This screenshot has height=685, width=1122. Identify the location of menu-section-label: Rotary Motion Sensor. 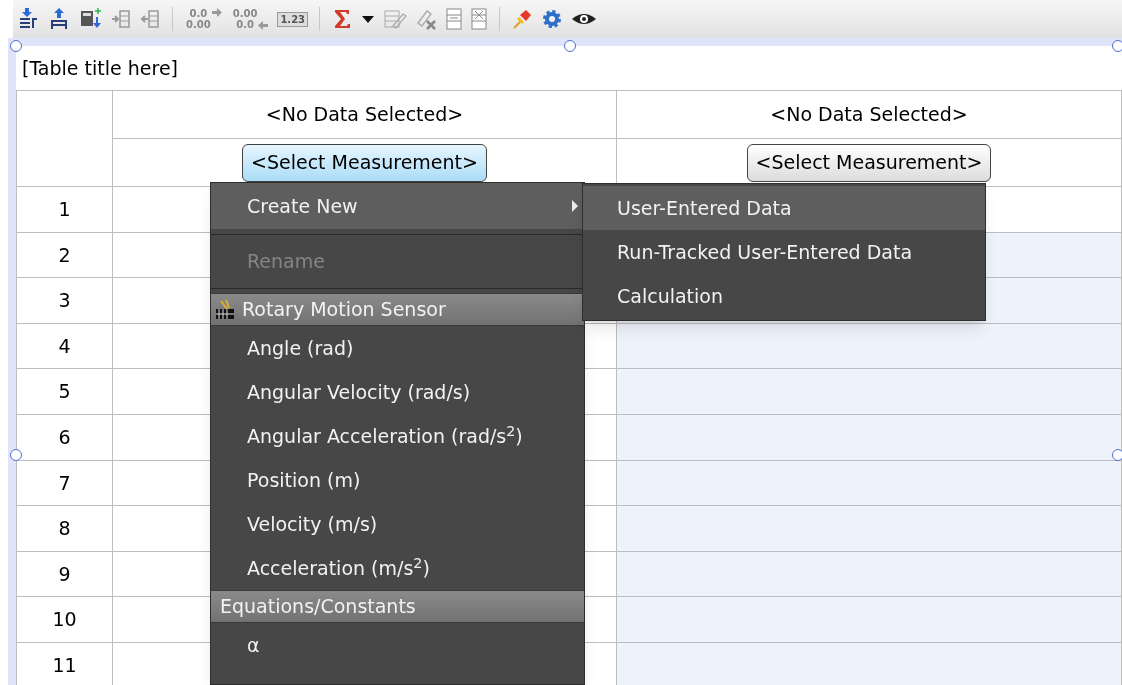
(344, 310).